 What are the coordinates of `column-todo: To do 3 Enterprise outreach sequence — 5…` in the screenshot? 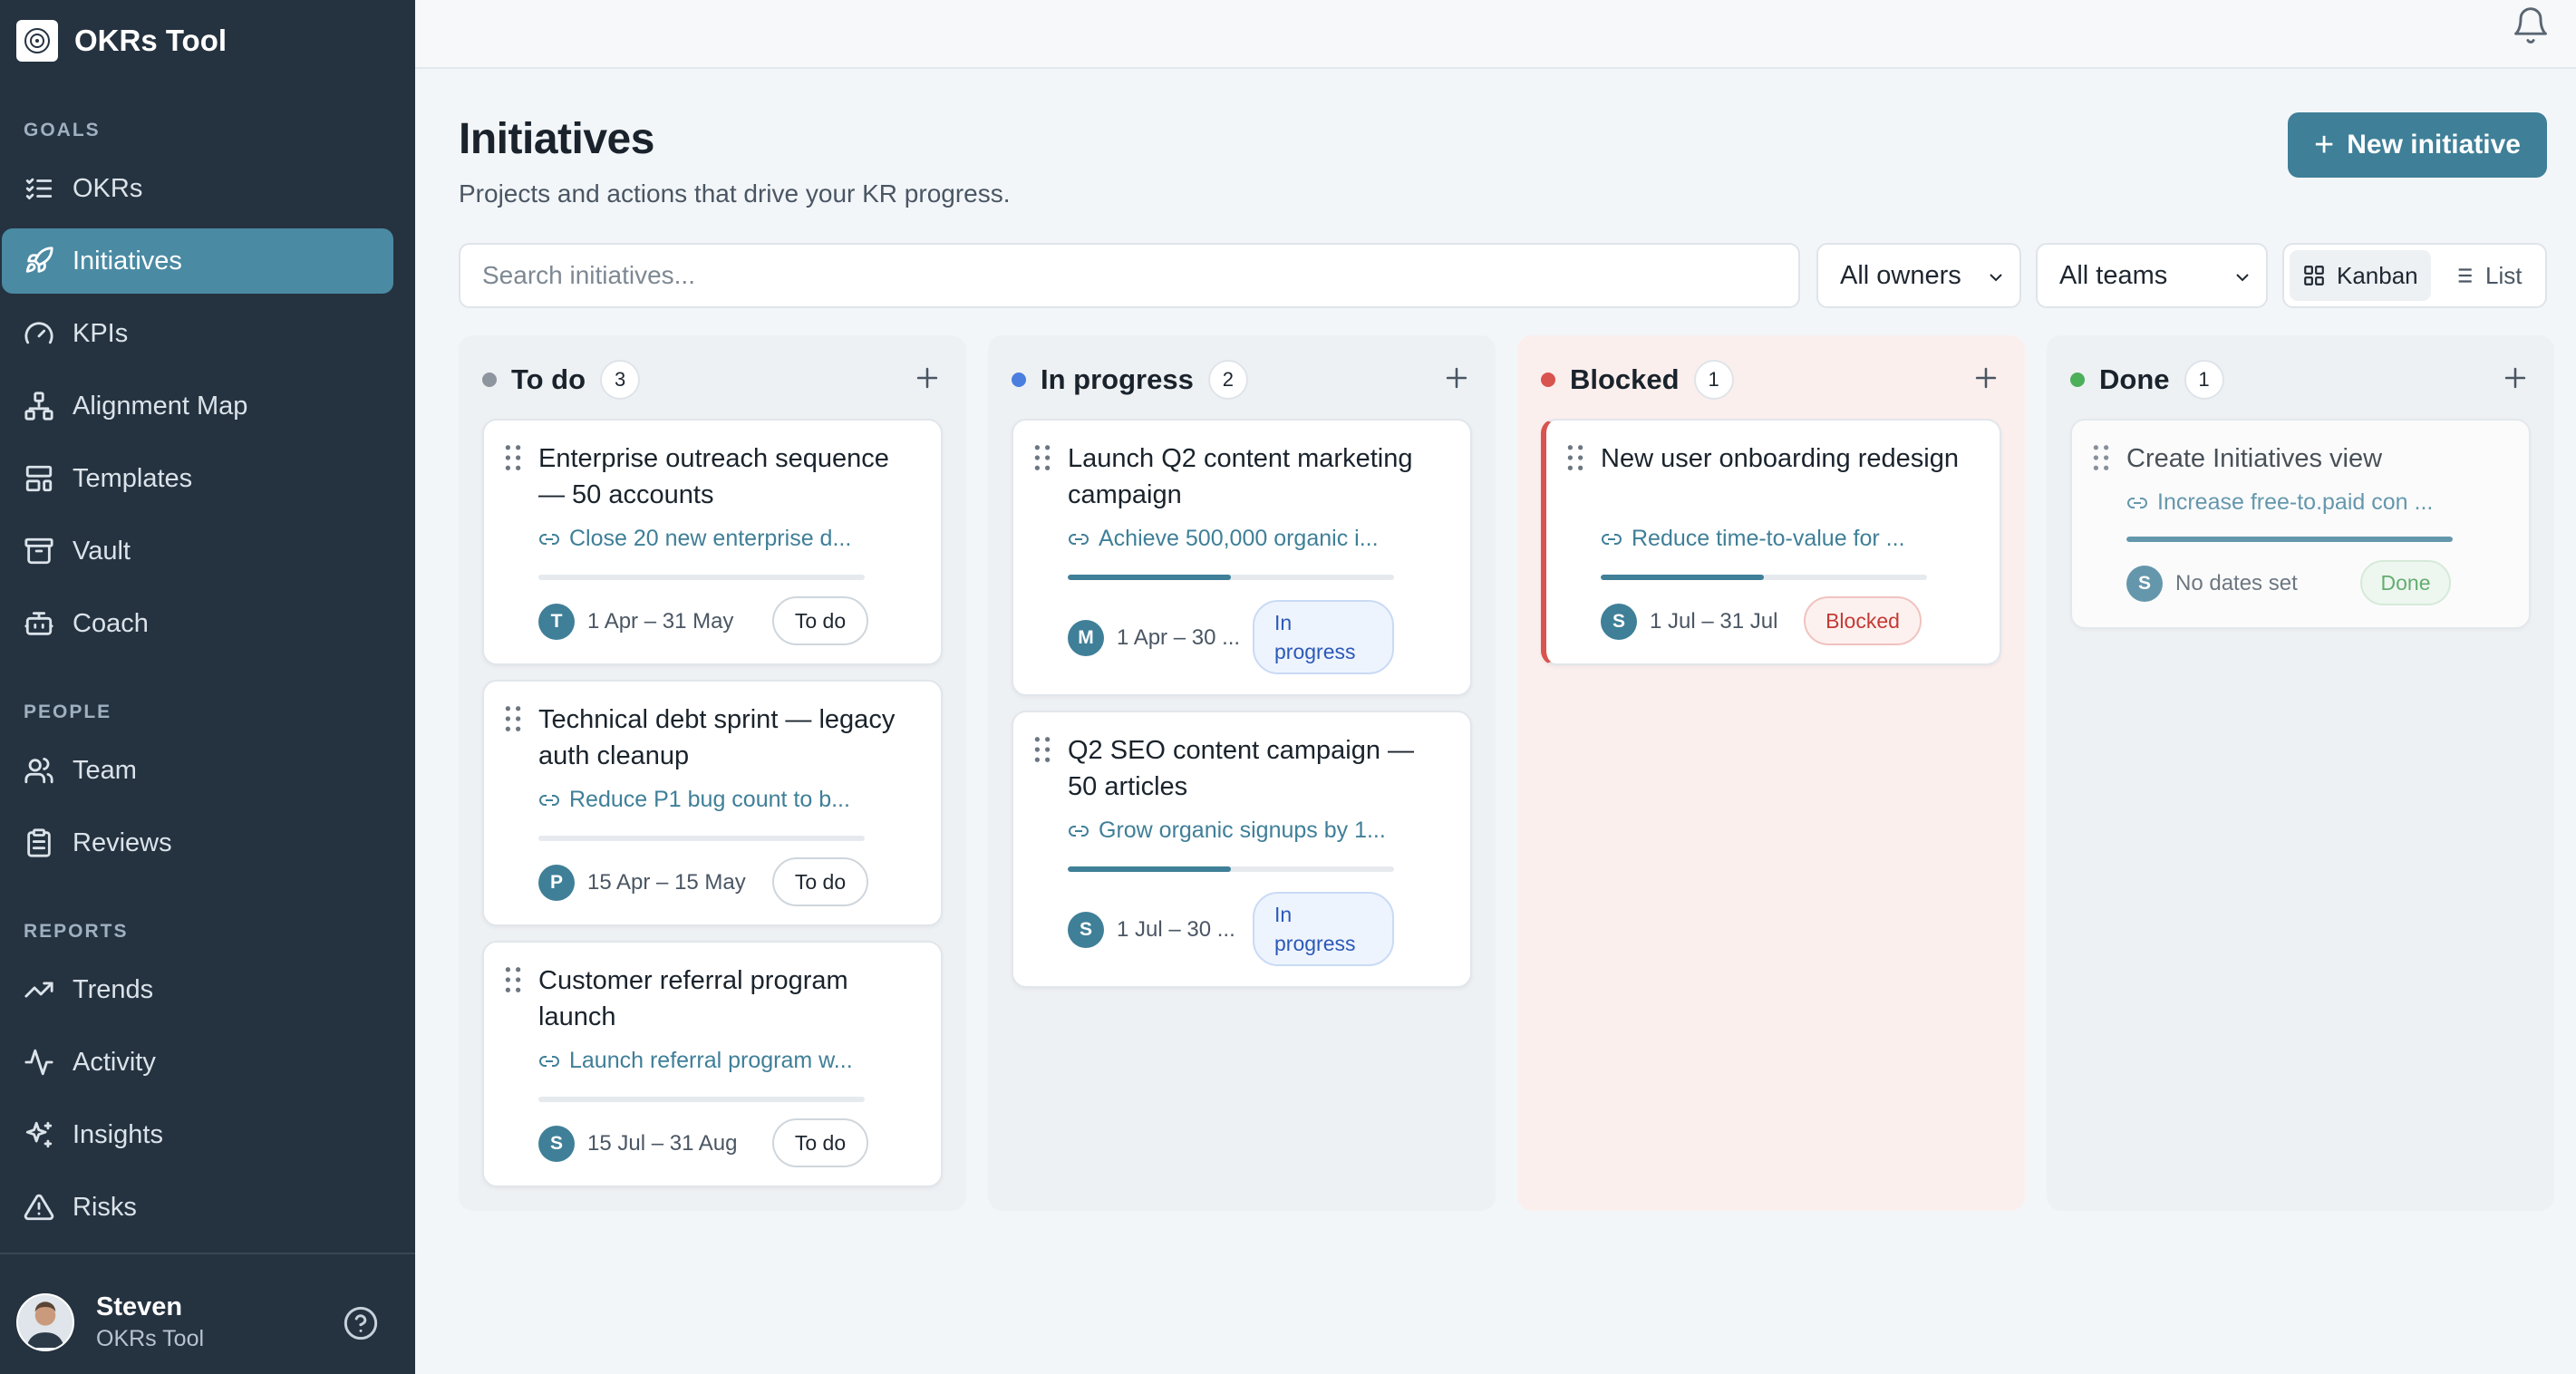 It's located at (712, 773).